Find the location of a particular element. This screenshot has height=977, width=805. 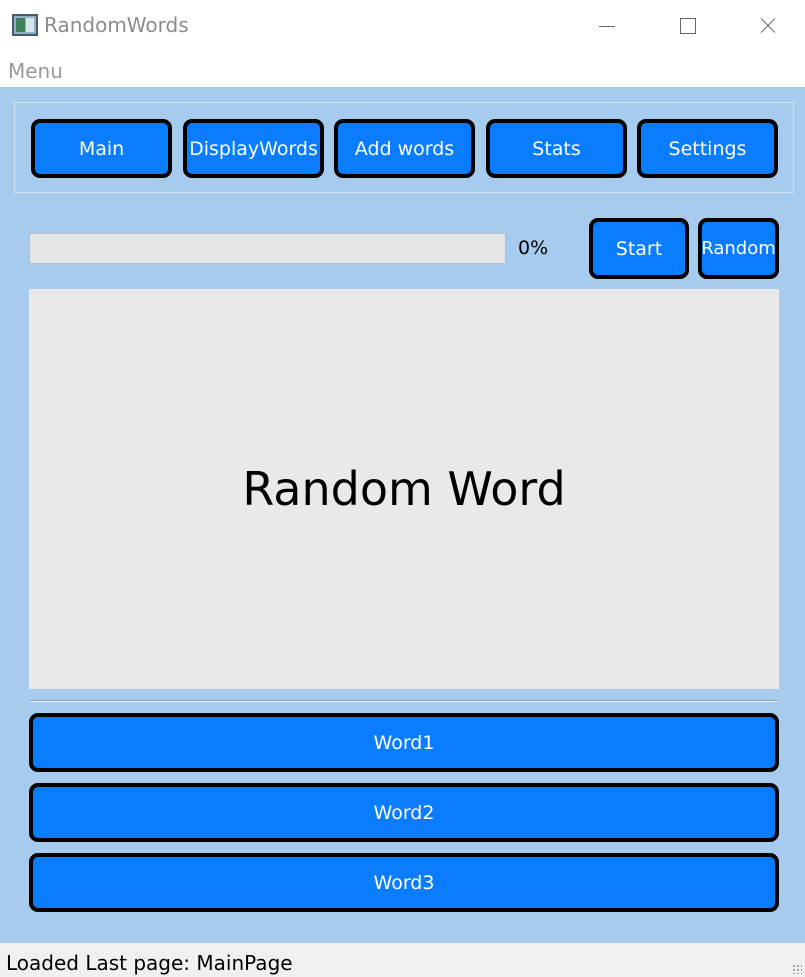

progress-label: 0% is located at coordinates (533, 248).